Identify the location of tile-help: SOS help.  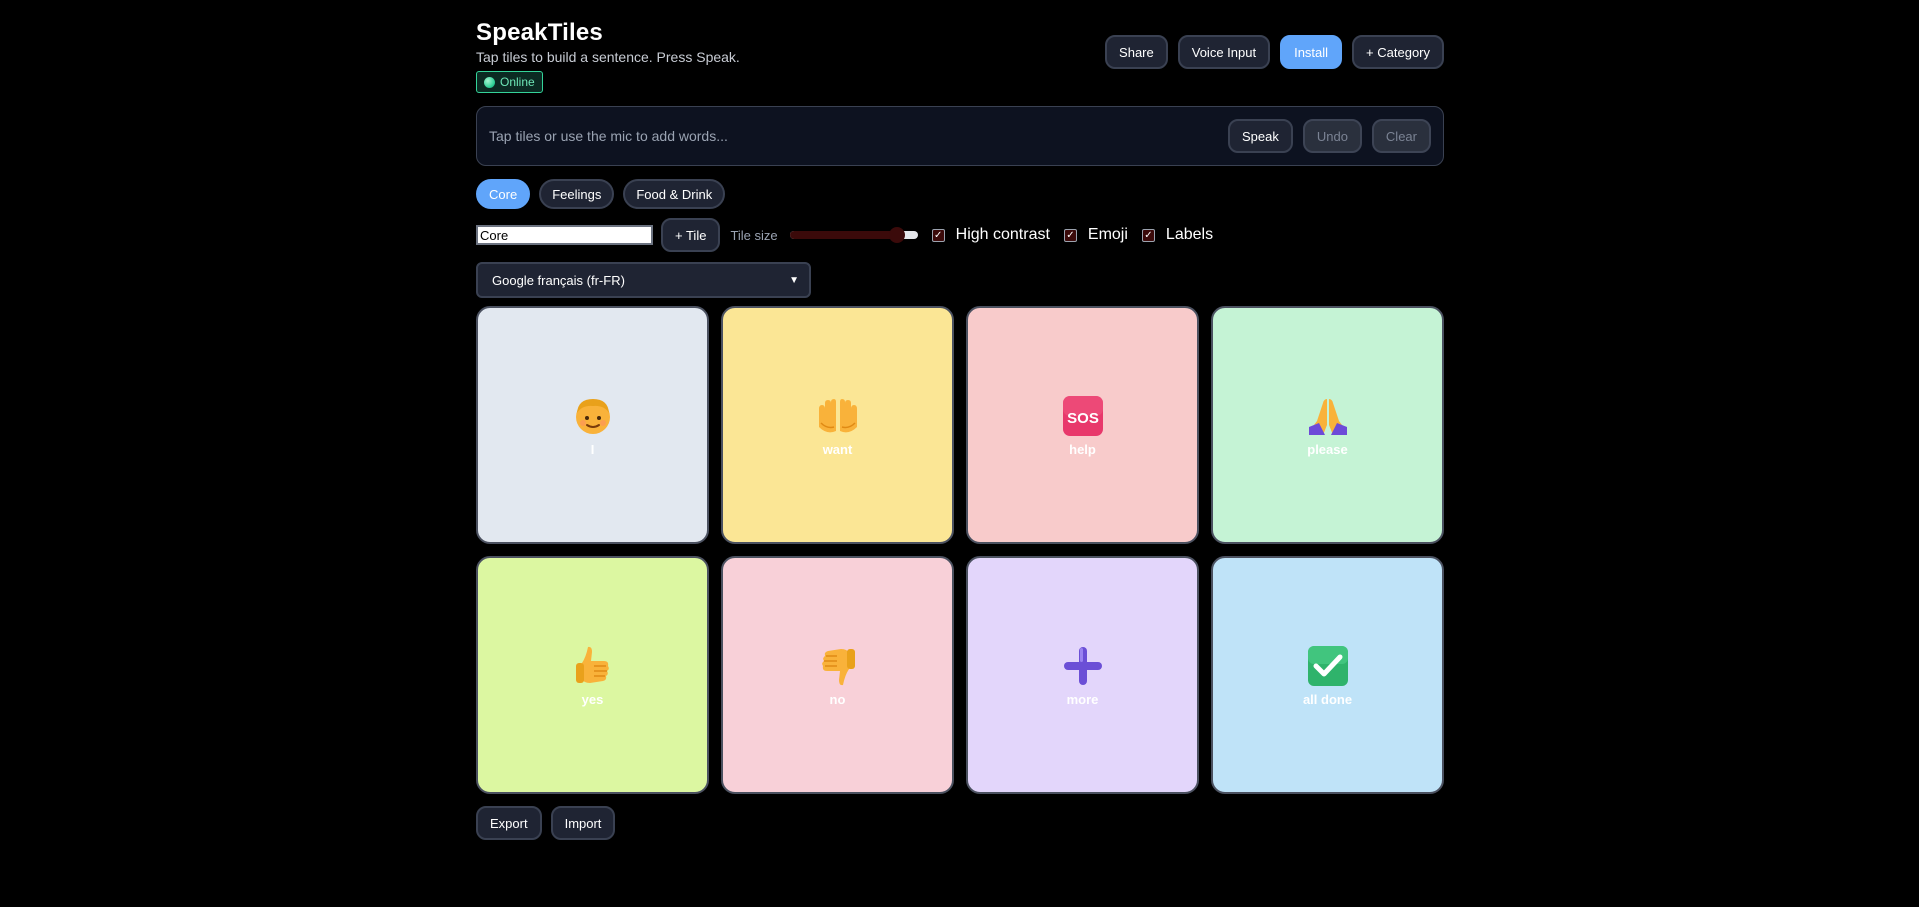
(1082, 425).